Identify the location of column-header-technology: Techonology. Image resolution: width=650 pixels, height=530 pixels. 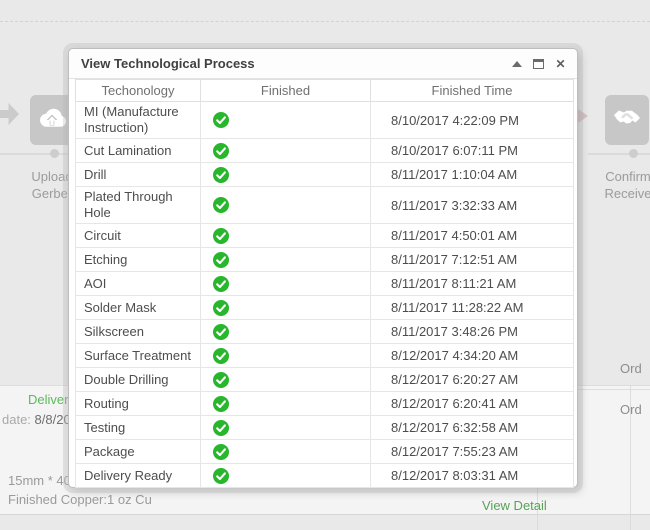
(138, 90).